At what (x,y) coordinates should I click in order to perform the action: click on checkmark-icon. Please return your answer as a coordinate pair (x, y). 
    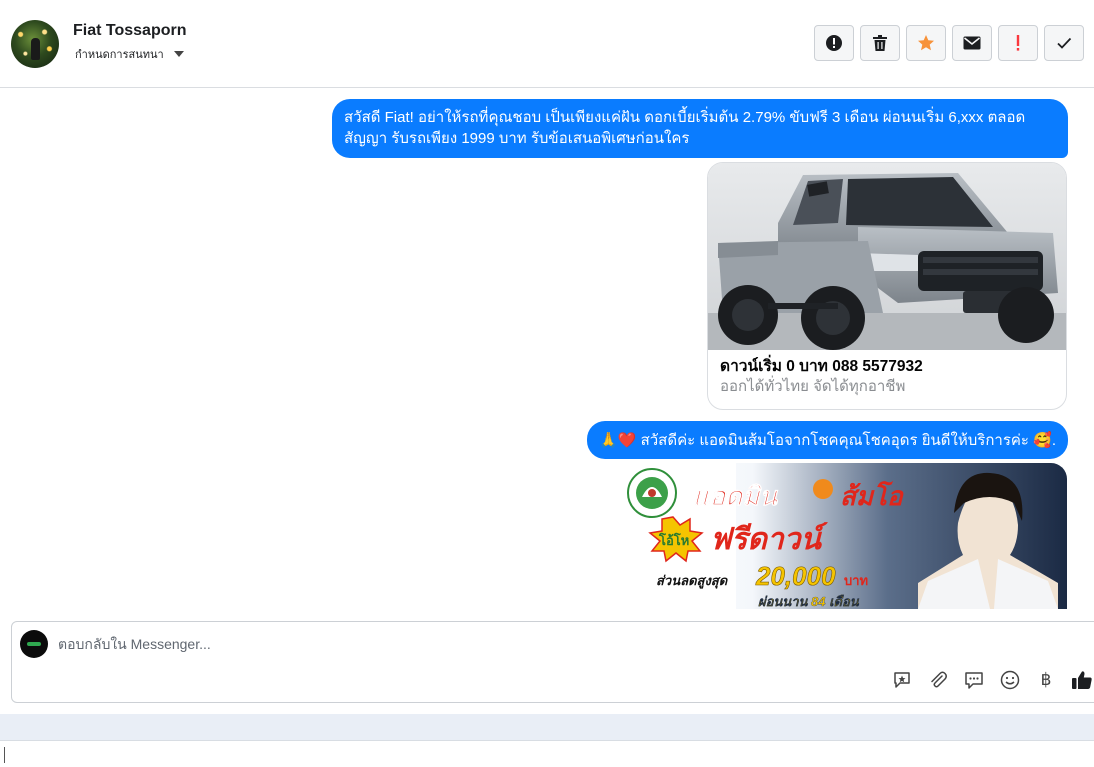
    Looking at the image, I should click on (1064, 43).